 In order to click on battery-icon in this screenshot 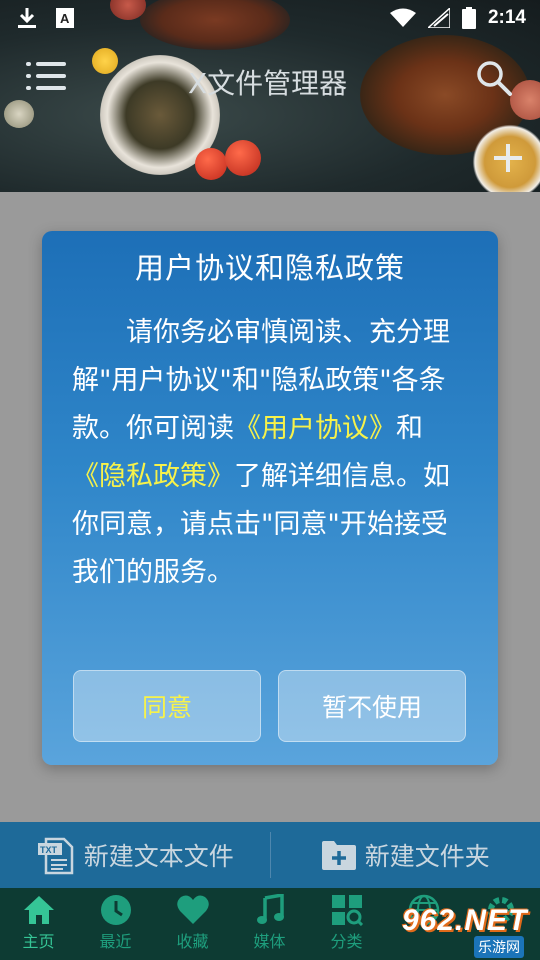, I will do `click(468, 18)`.